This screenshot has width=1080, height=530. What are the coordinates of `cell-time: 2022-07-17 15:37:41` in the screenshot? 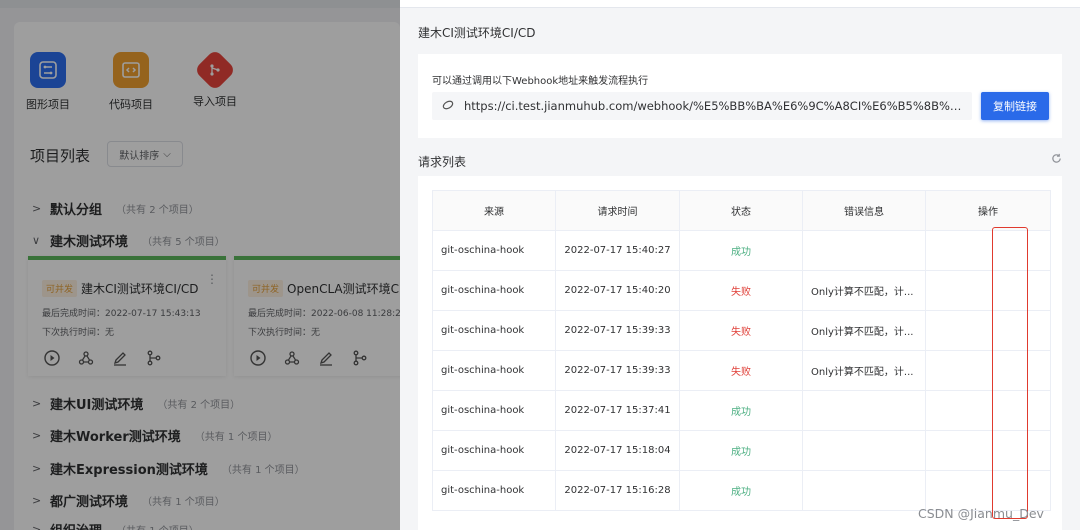 It's located at (617, 410).